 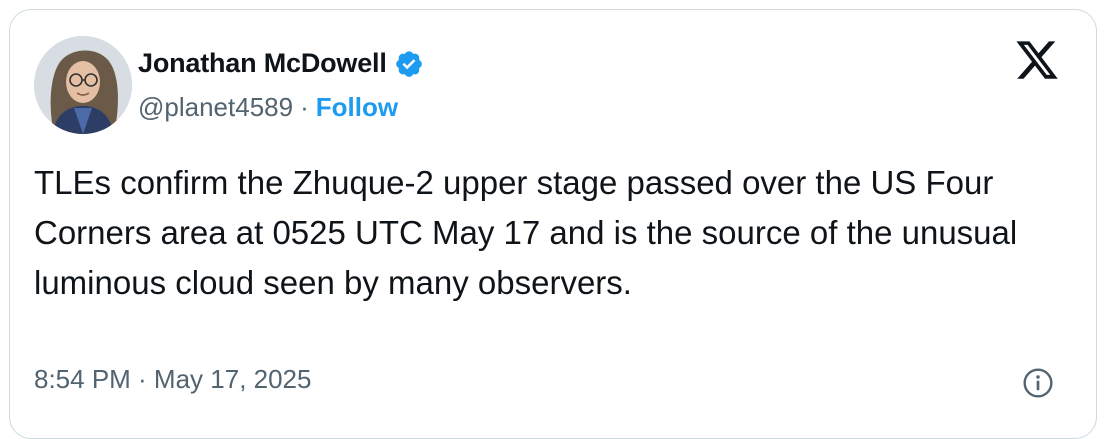 I want to click on author-name-row: Jonathan McDowell, so click(x=281, y=63).